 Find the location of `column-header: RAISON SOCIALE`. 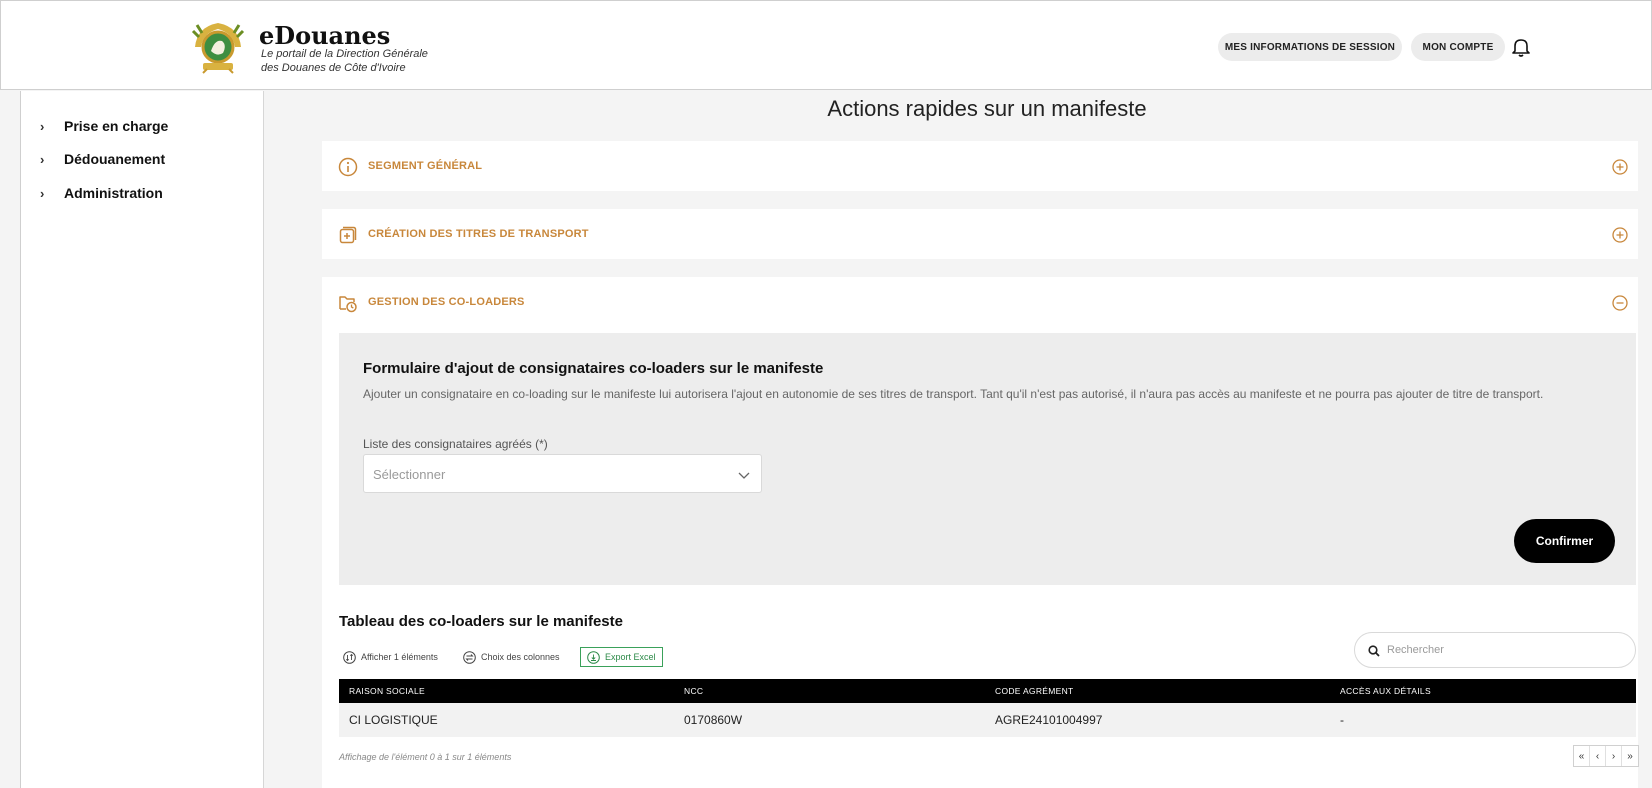

column-header: RAISON SOCIALE is located at coordinates (387, 691).